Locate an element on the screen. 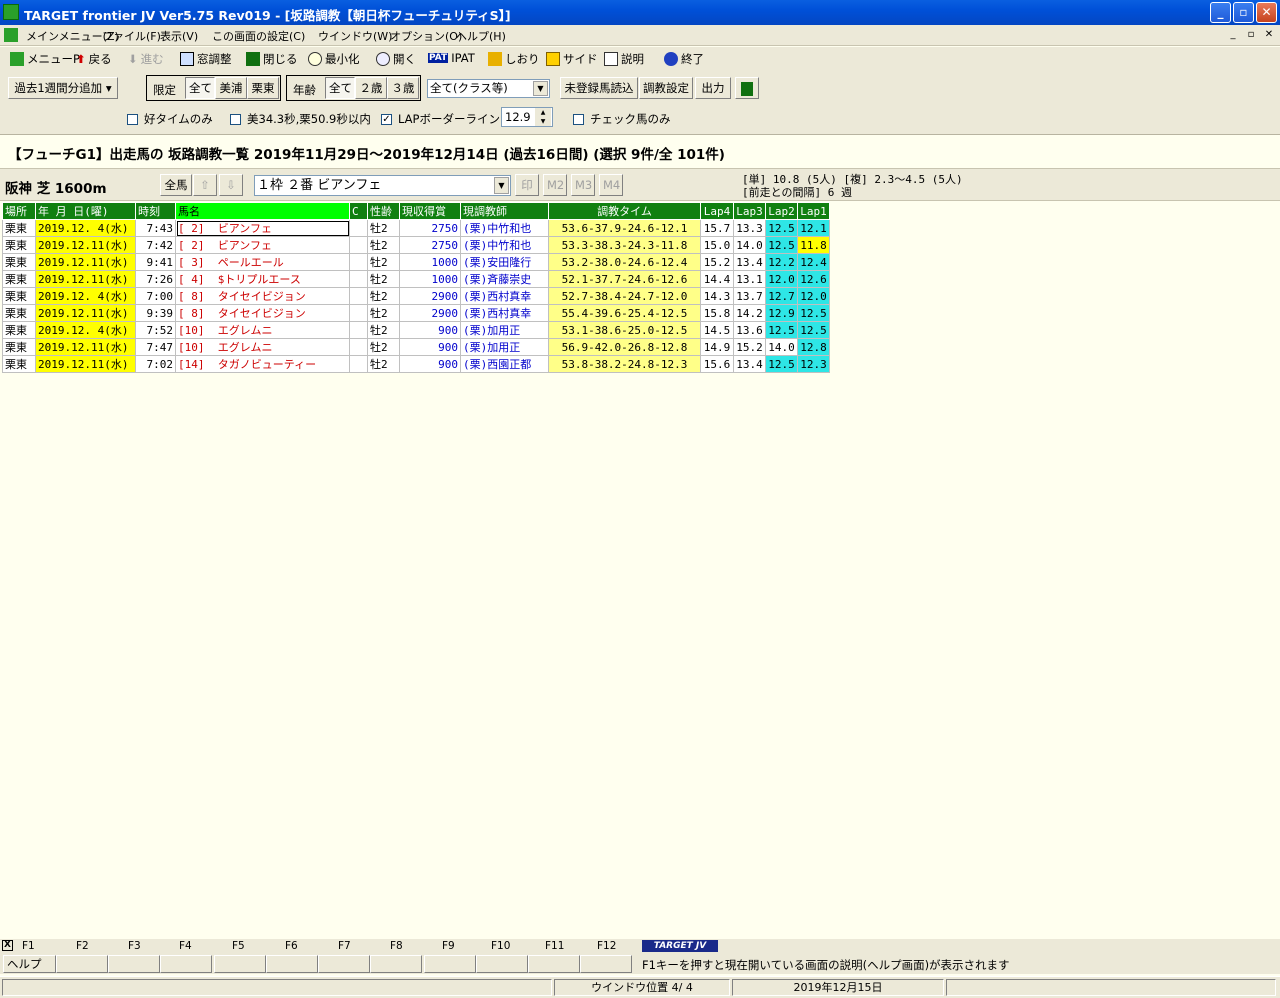 The height and width of the screenshot is (998, 1280). f3-button is located at coordinates (134, 964).